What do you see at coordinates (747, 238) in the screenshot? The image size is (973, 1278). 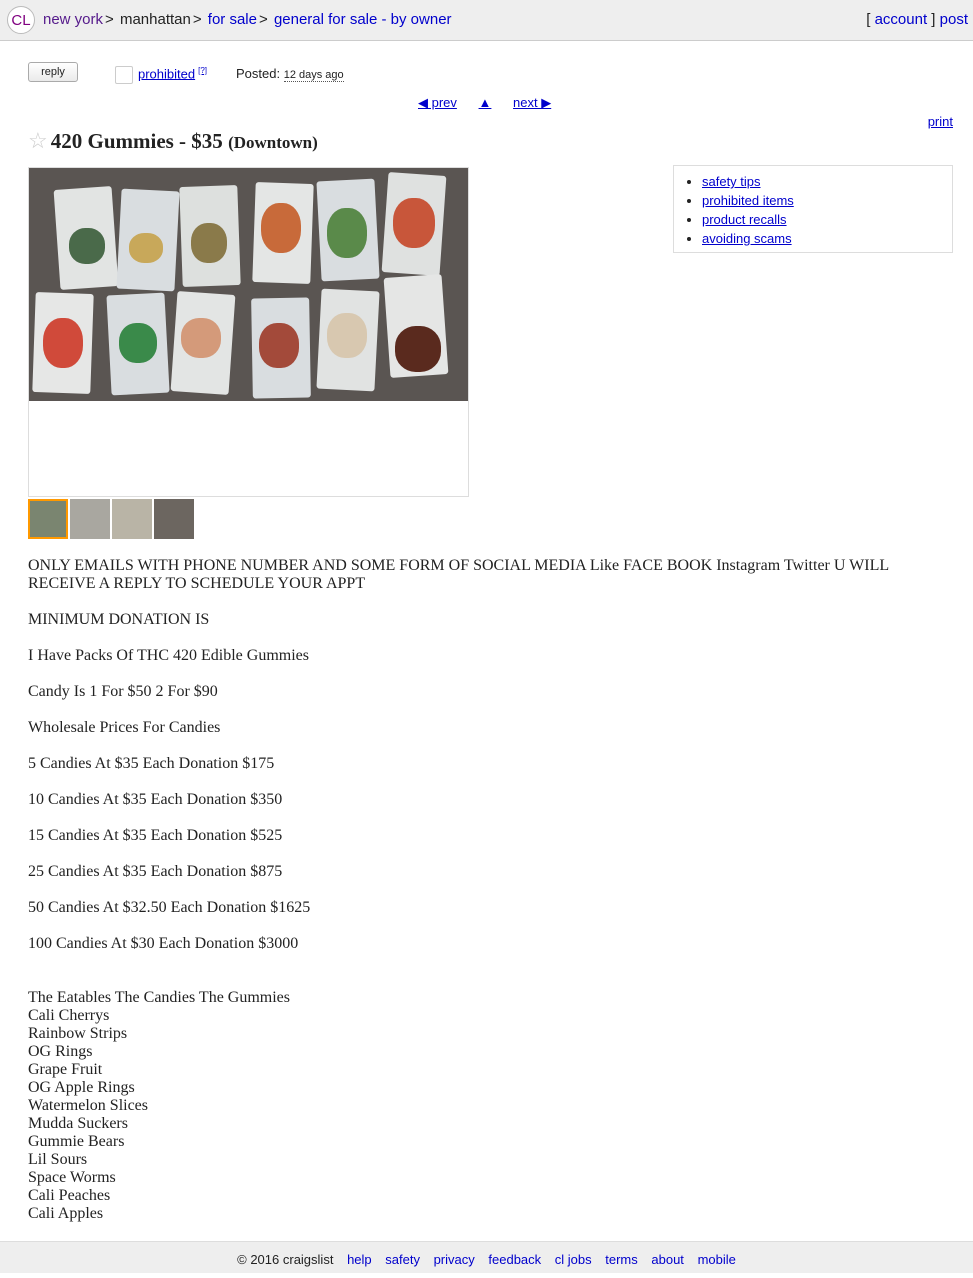 I see `avoiding-scams-link: avoiding scams` at bounding box center [747, 238].